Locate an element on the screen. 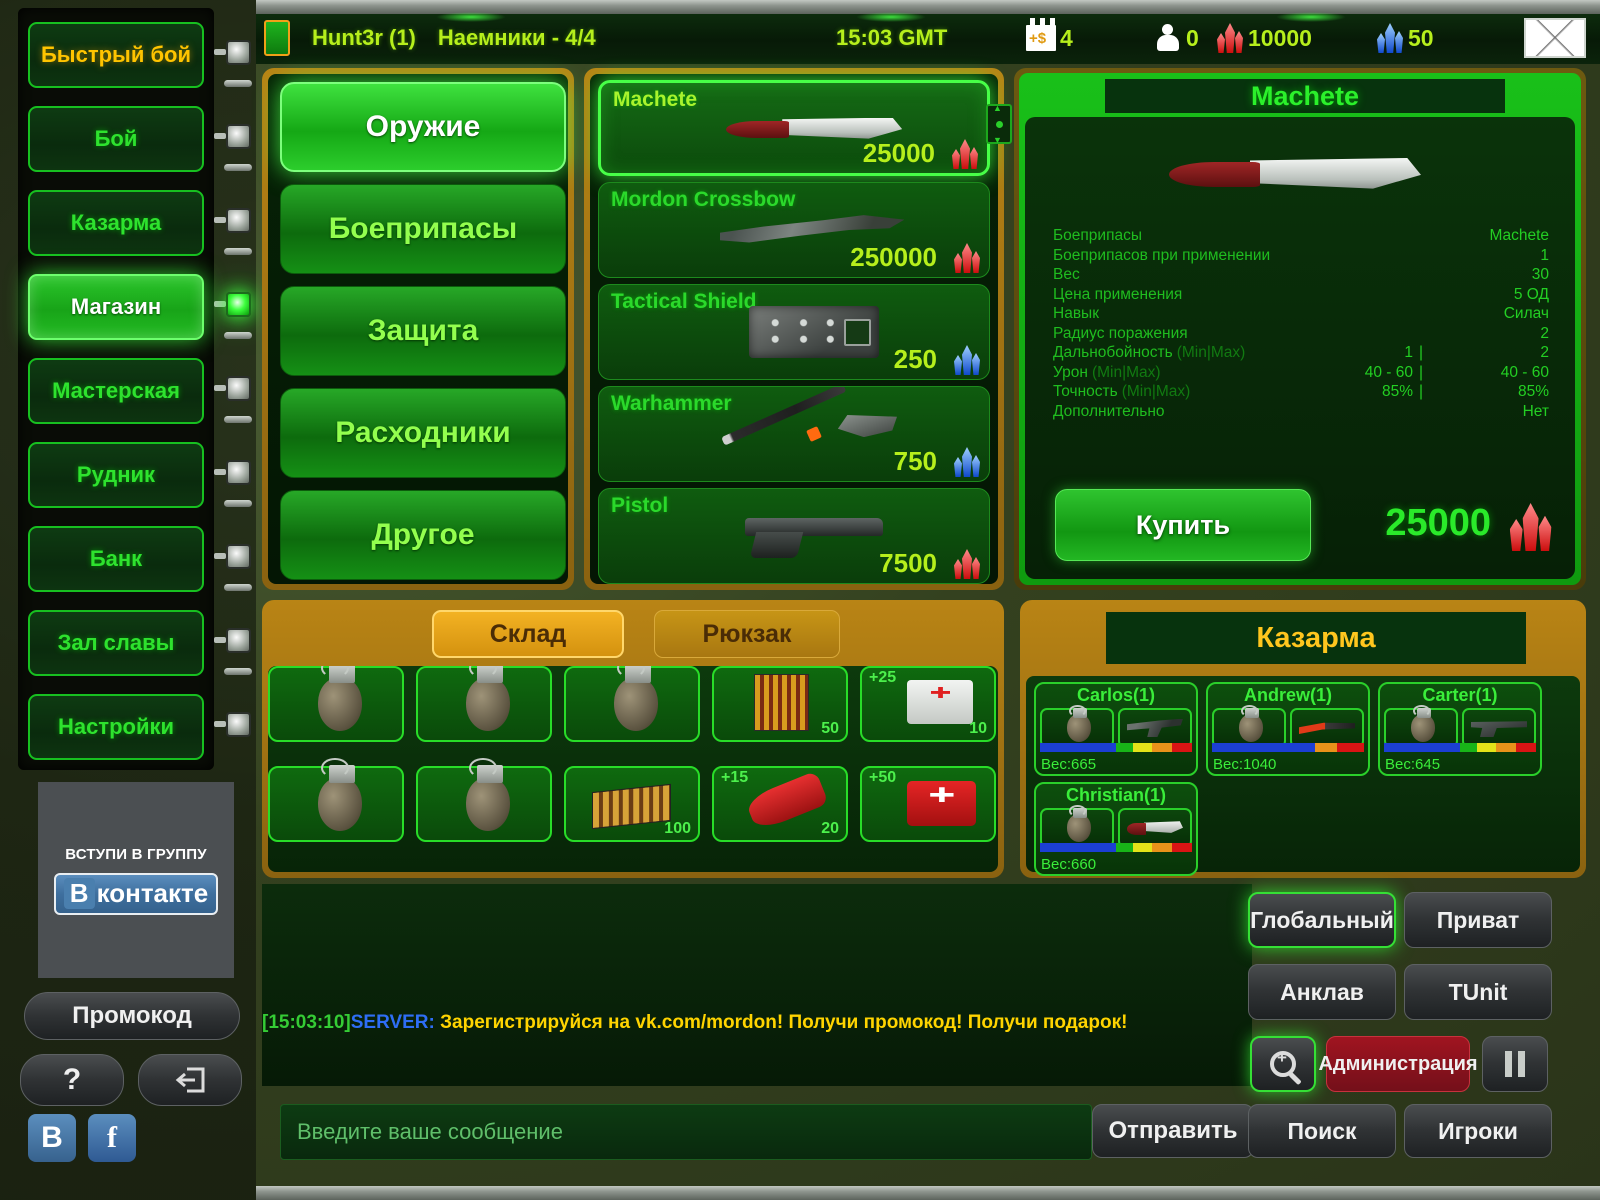 Image resolution: width=1600 pixels, height=1200 pixels. mercenary-card-0: Carlos(1) Вес:665 is located at coordinates (1116, 729).